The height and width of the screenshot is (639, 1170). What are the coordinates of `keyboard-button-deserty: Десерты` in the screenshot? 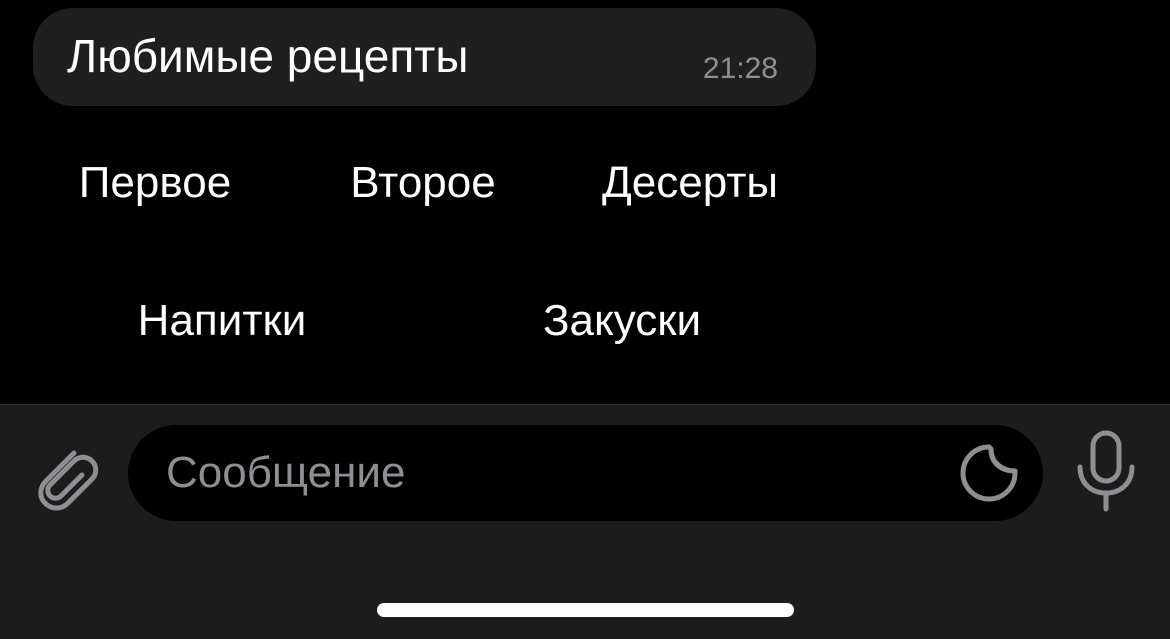 It's located at (690, 183).